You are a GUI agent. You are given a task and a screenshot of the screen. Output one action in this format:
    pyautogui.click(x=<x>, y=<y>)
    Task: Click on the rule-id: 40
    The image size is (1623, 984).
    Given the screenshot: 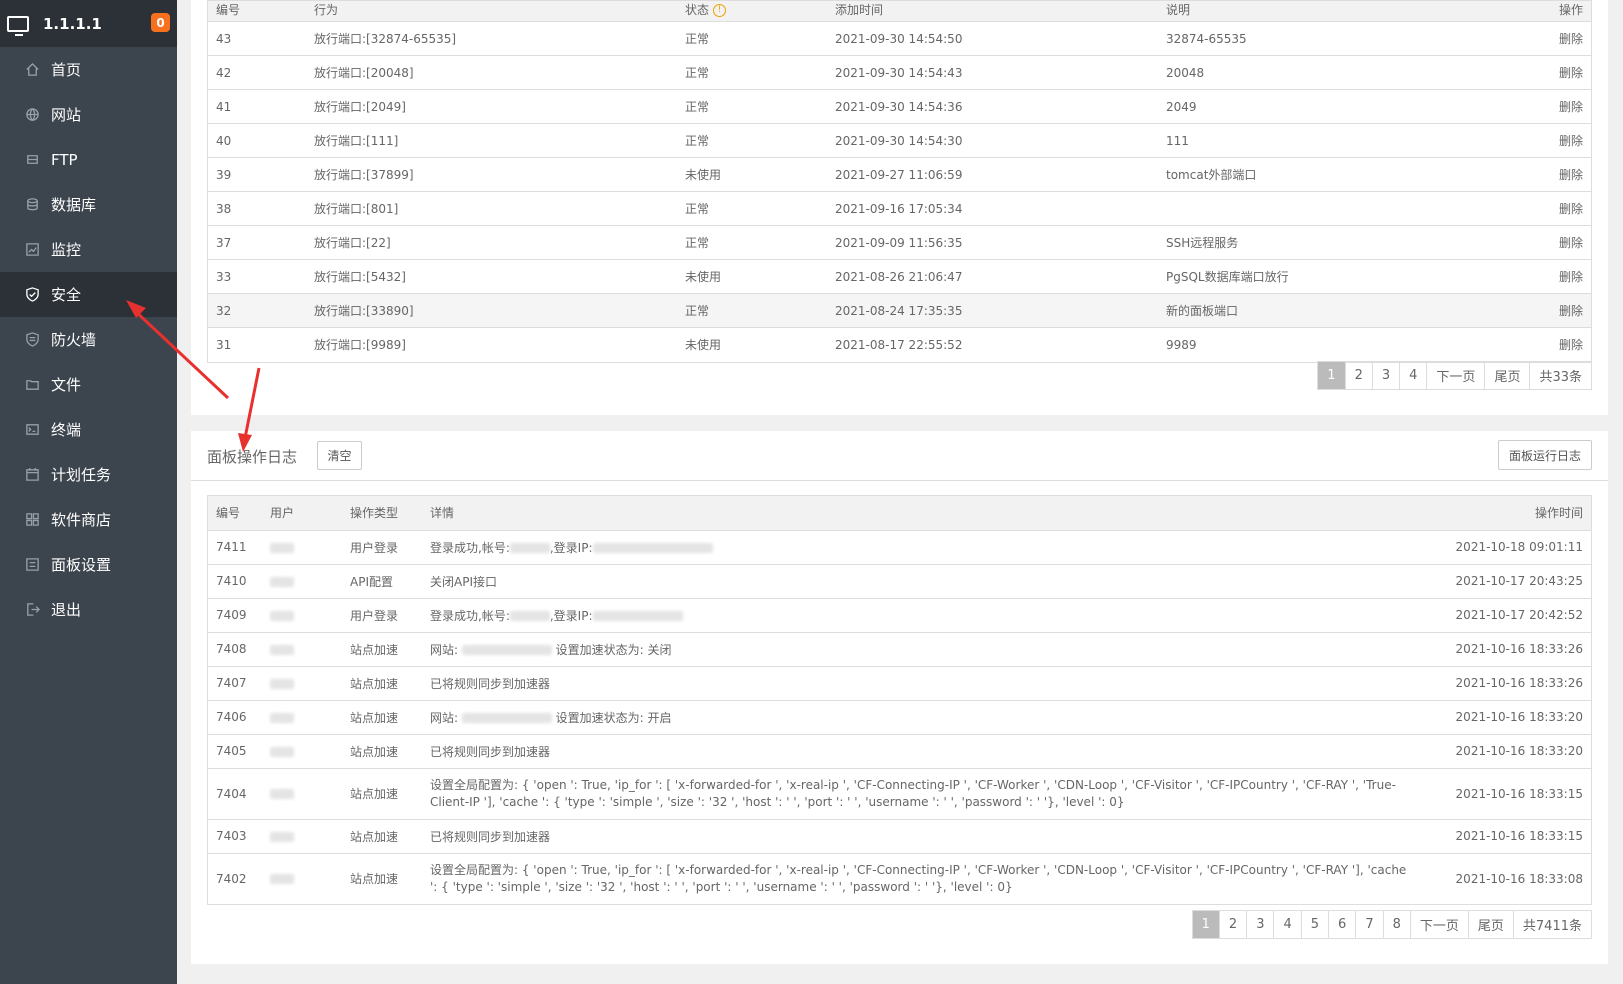 What is the action you would take?
    pyautogui.click(x=257, y=140)
    